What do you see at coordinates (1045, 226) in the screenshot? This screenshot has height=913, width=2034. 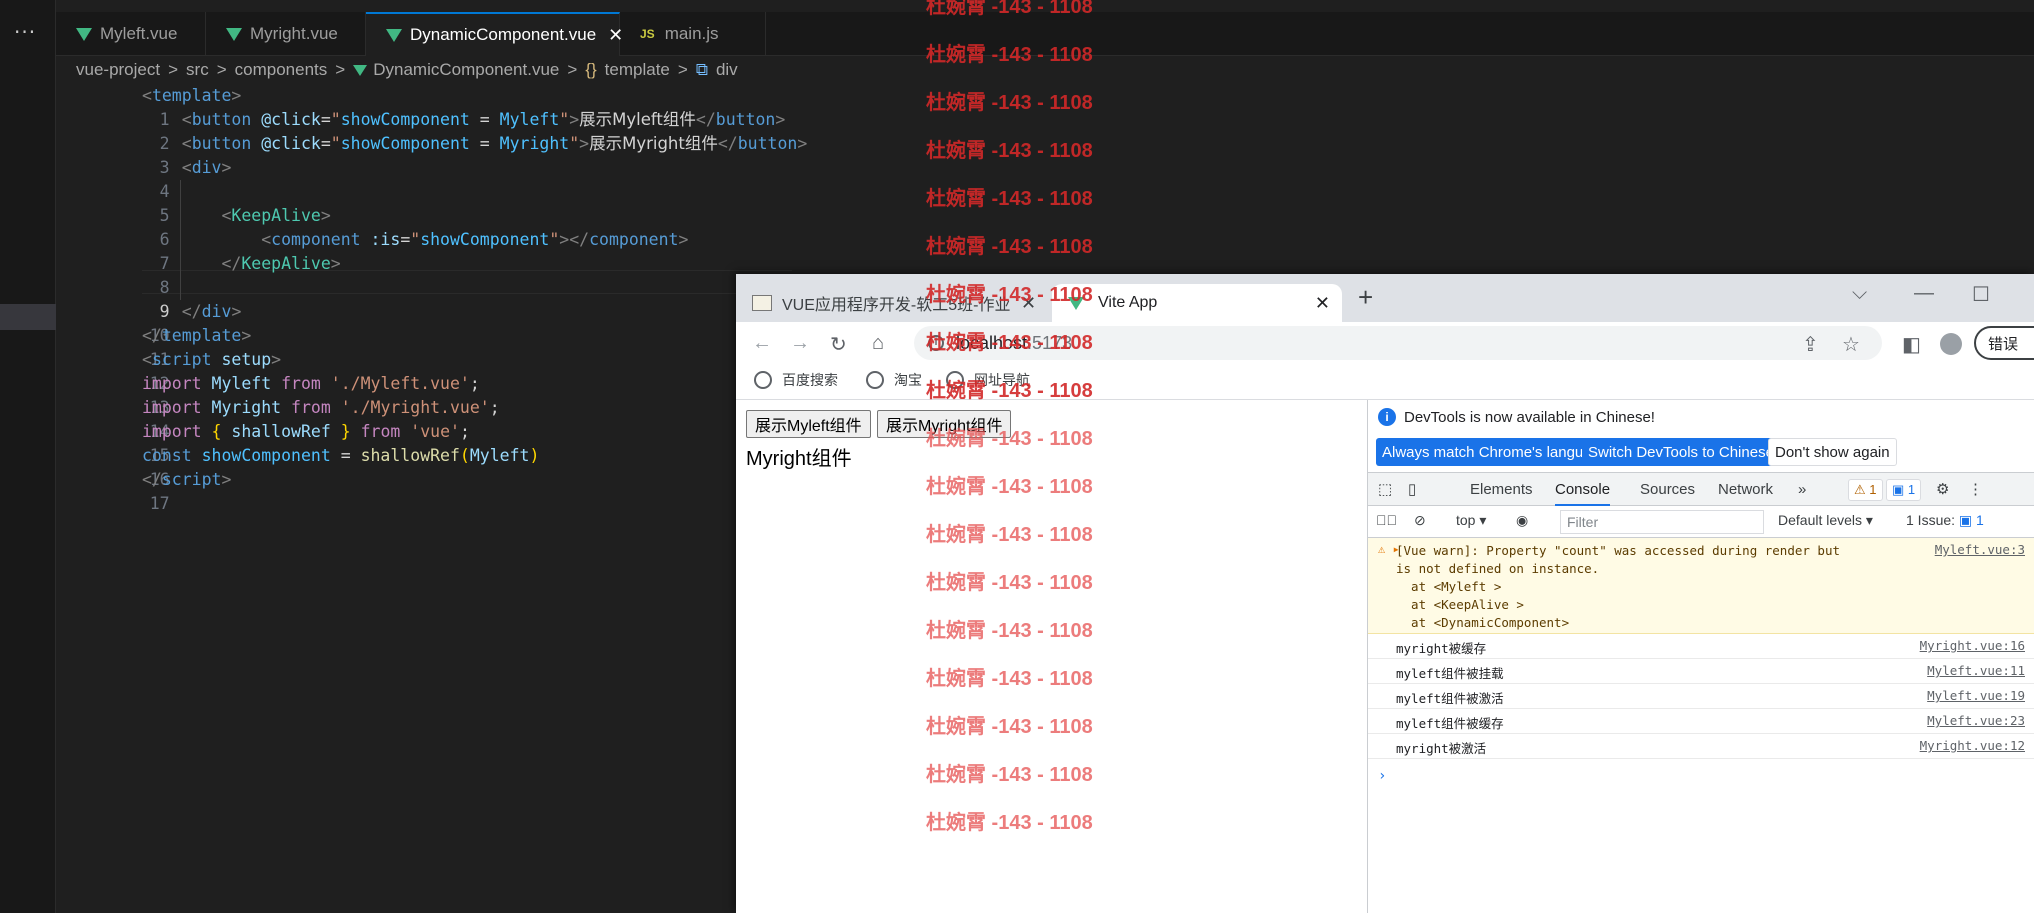 I see `code-line-6: 6 <KeepAlive>` at bounding box center [1045, 226].